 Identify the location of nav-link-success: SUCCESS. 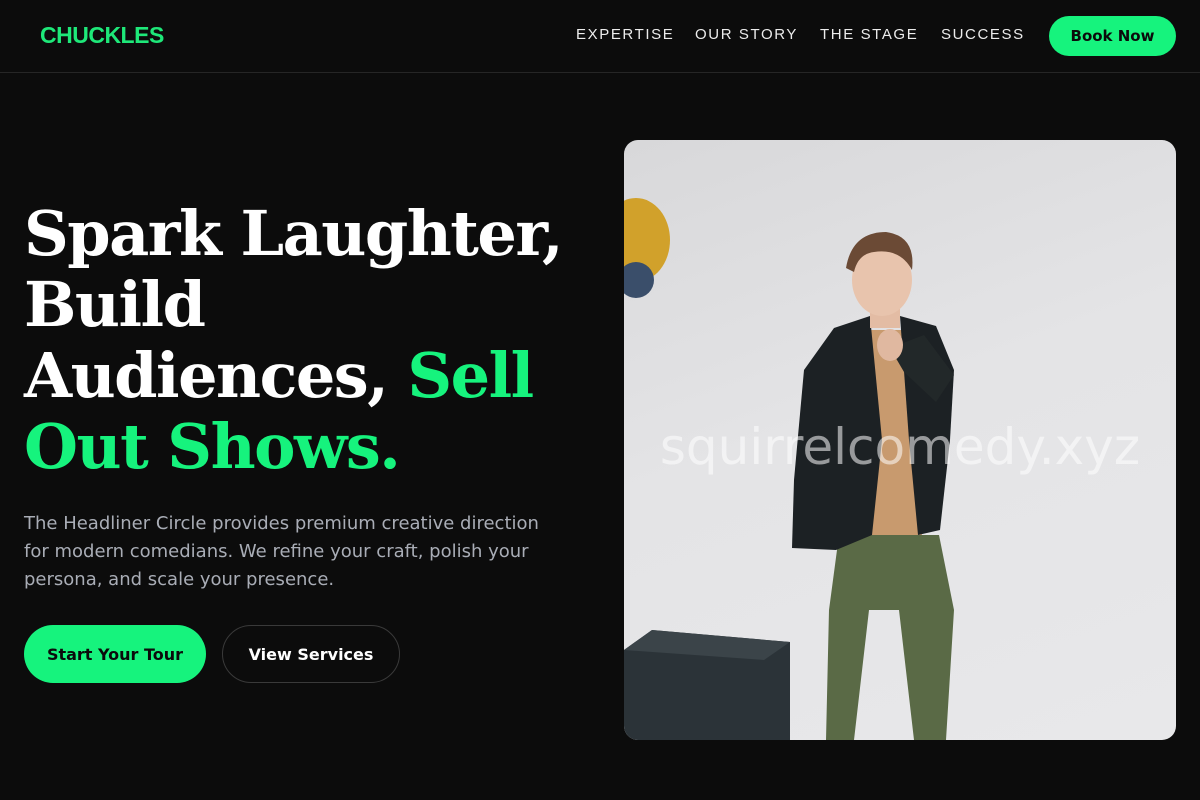
(983, 34).